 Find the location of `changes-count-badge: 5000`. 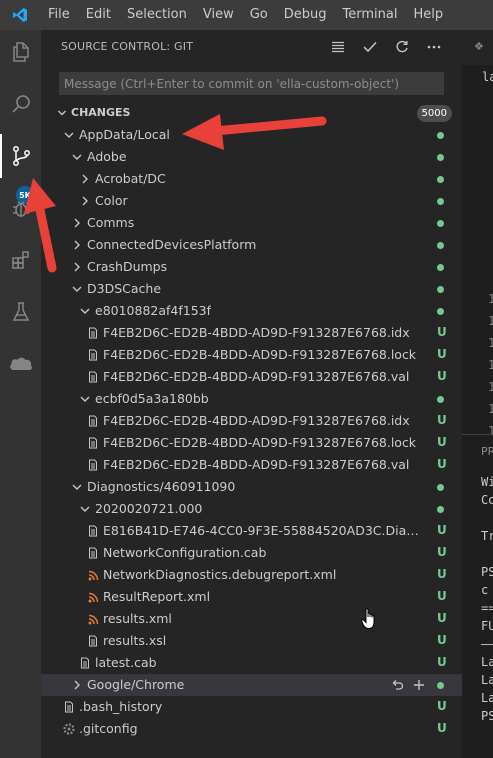

changes-count-badge: 5000 is located at coordinates (434, 113).